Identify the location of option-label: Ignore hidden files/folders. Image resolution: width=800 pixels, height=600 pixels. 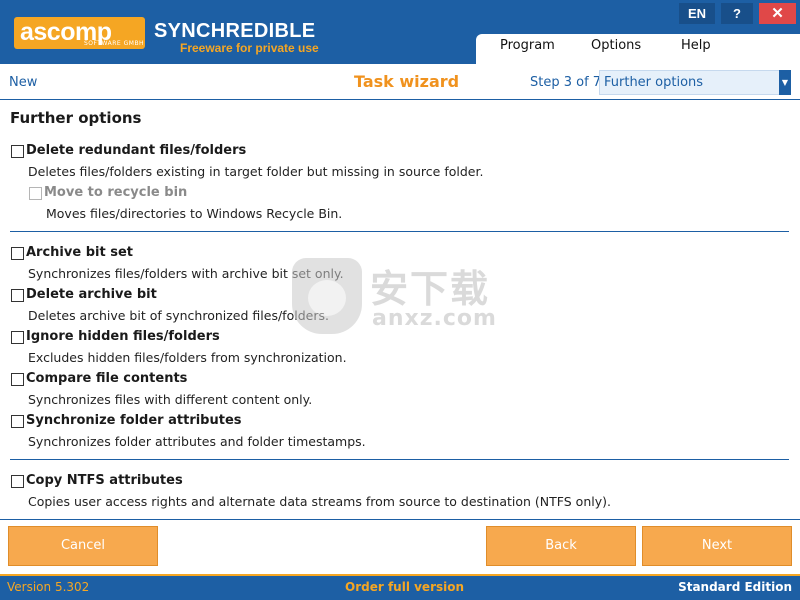
(123, 336).